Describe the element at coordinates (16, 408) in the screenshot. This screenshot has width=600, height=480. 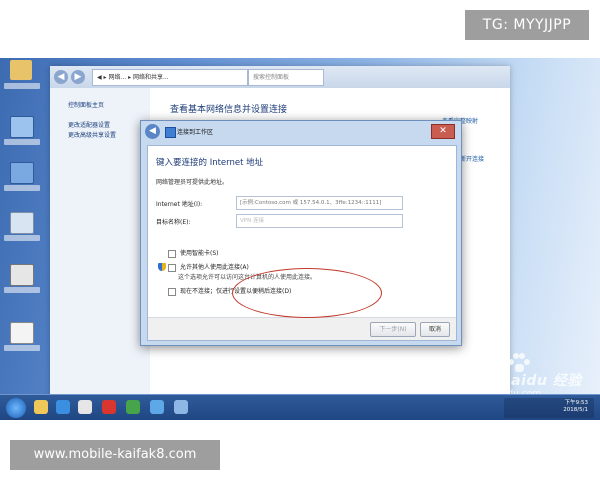
I see `windows-start-icon` at that location.